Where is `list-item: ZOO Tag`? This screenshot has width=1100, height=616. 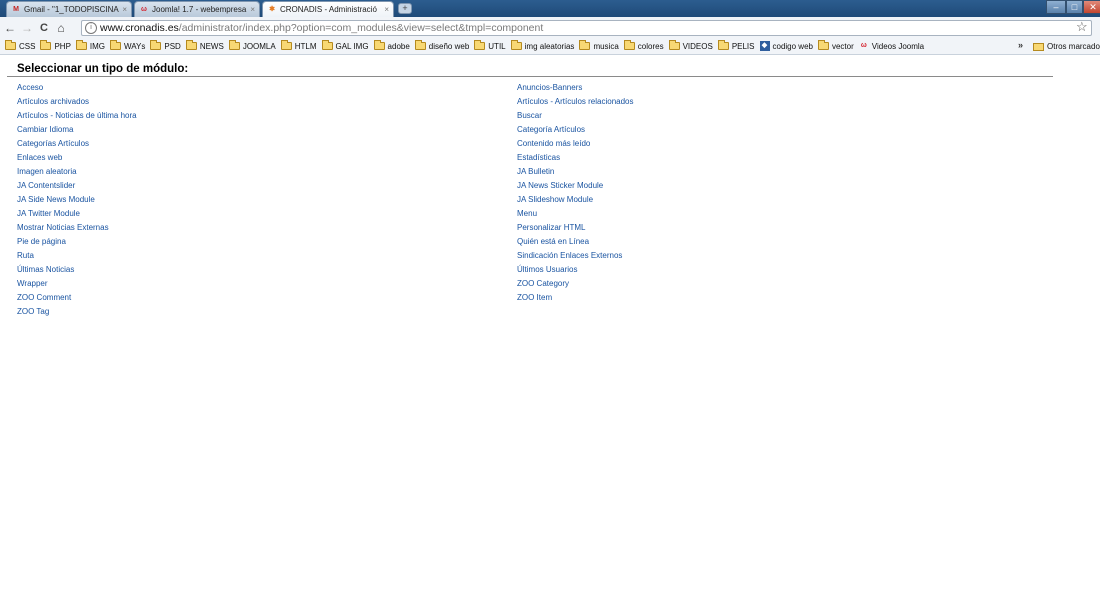 list-item: ZOO Tag is located at coordinates (77, 313).